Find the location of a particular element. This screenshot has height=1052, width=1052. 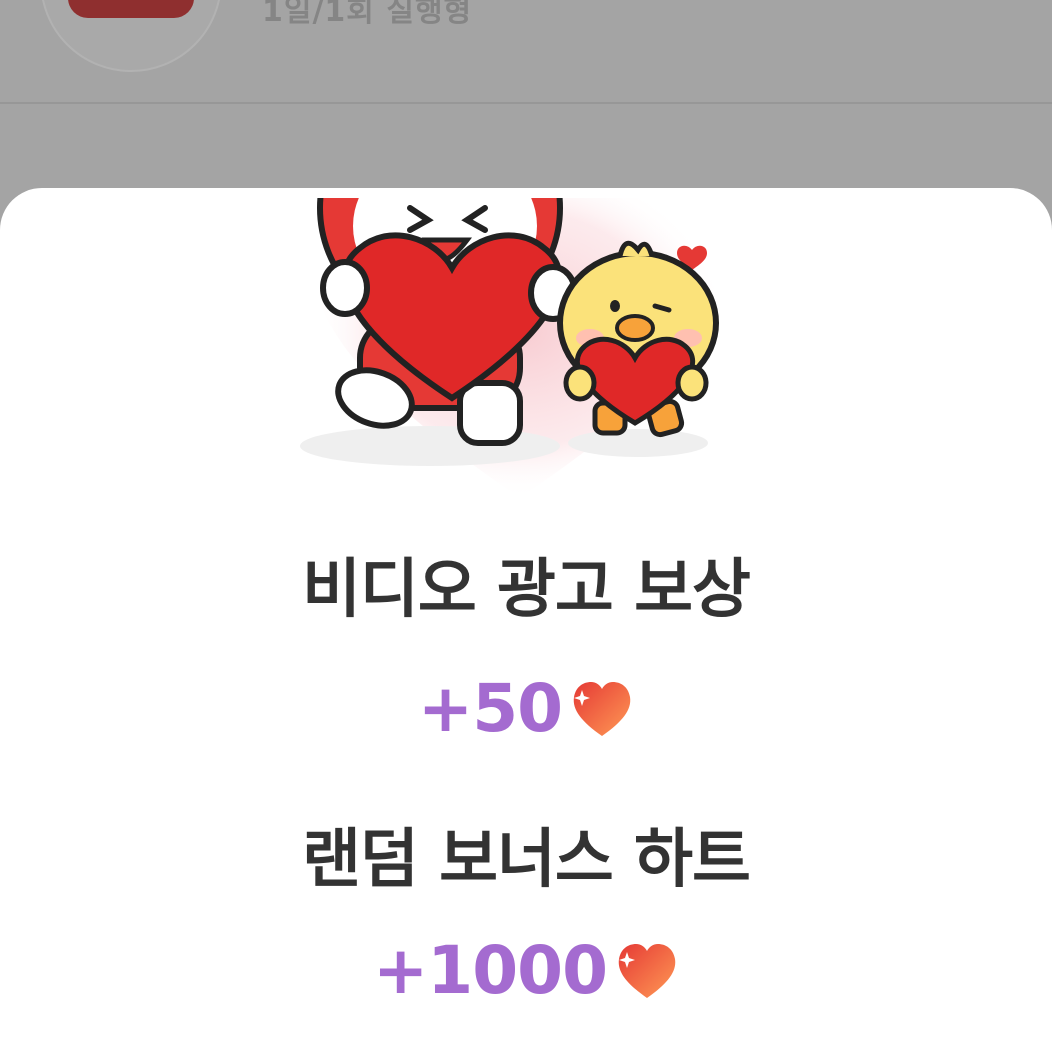

background-row-subtitle: 1일/1회 실행형 is located at coordinates (367, 14).